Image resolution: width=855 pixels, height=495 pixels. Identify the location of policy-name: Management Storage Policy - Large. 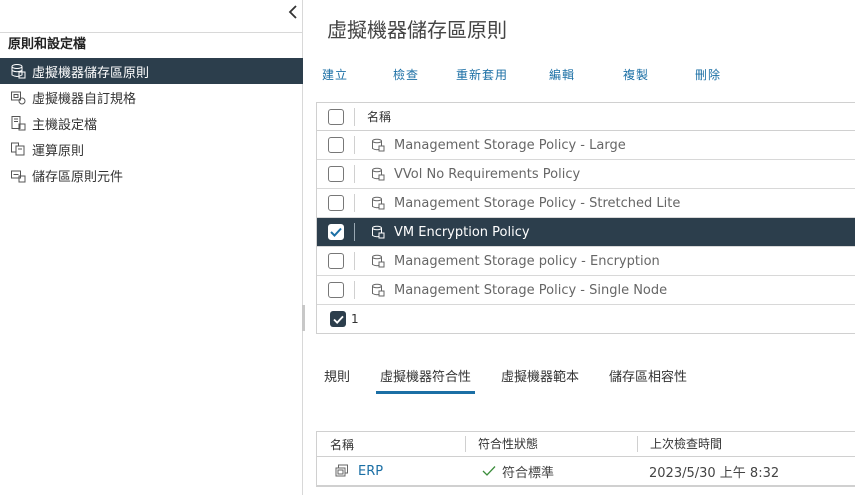
(510, 145).